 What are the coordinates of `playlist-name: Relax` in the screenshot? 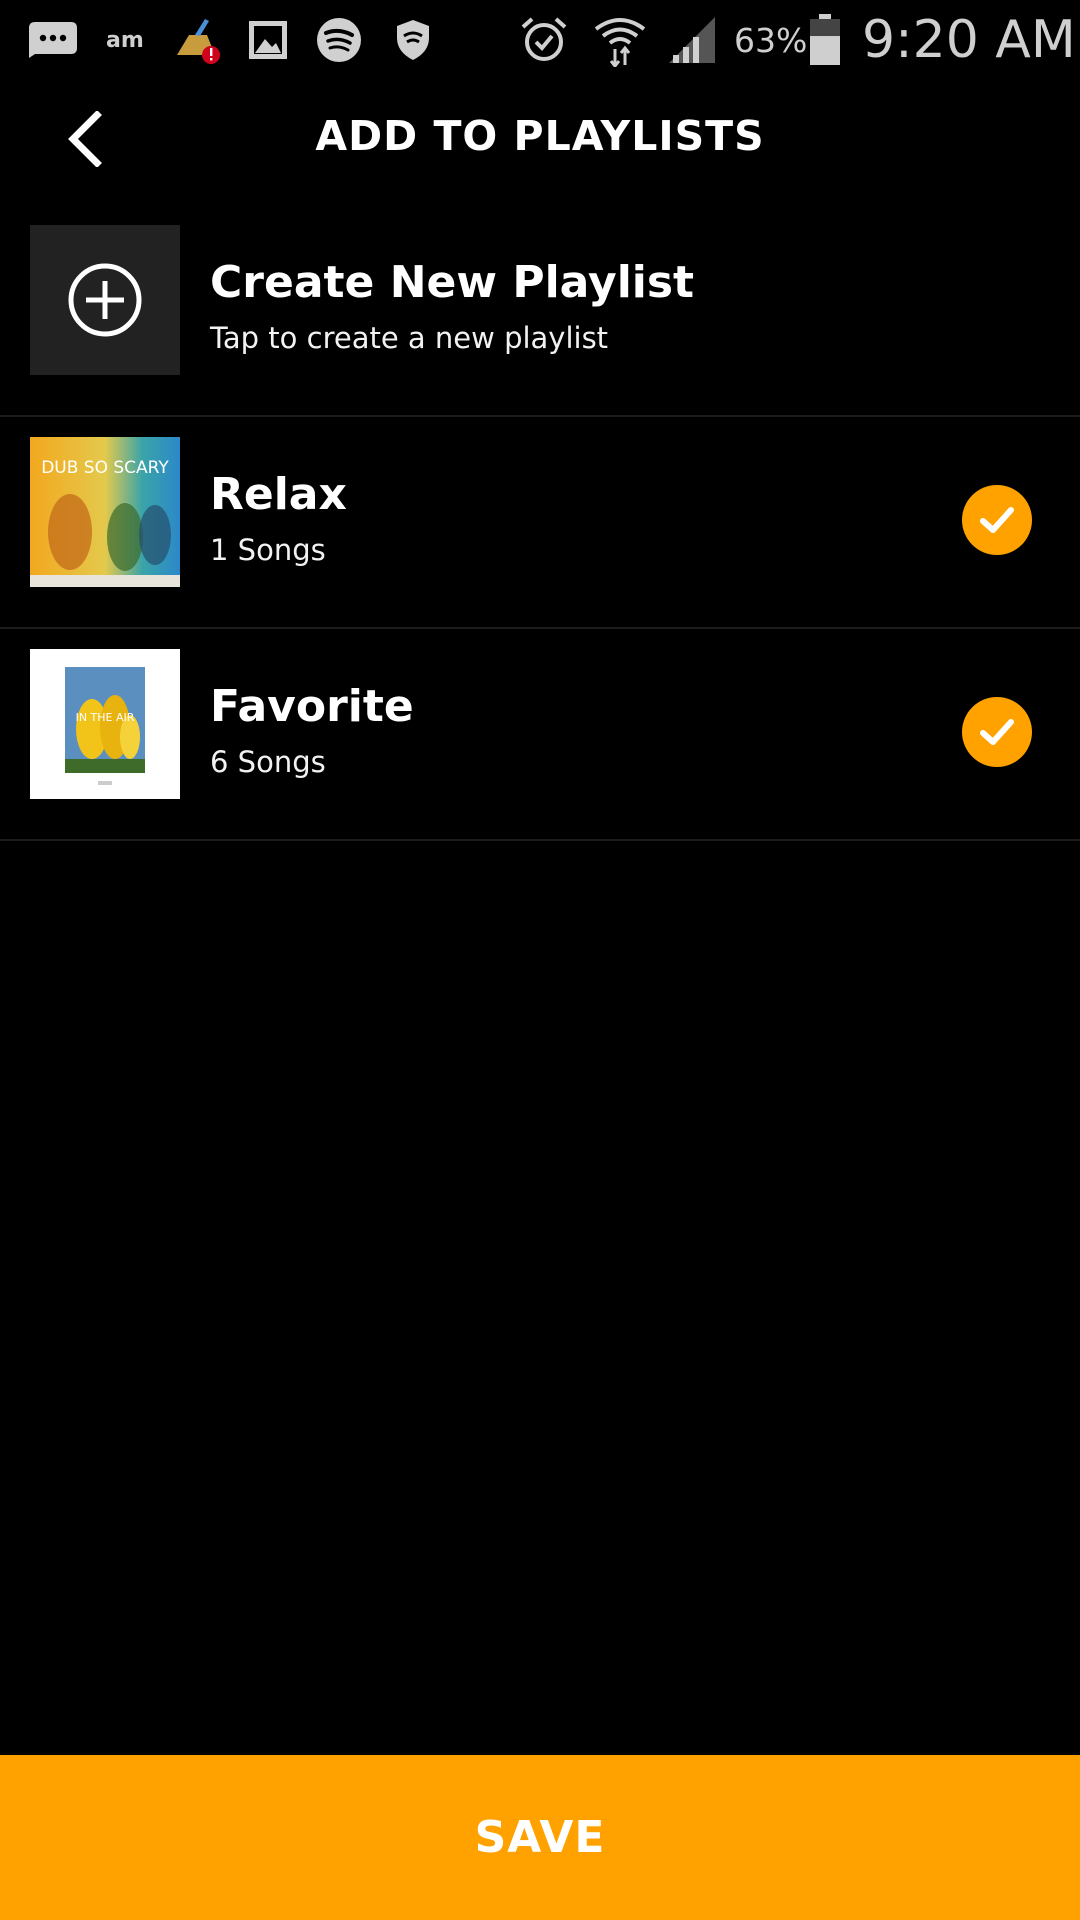 It's located at (278, 494).